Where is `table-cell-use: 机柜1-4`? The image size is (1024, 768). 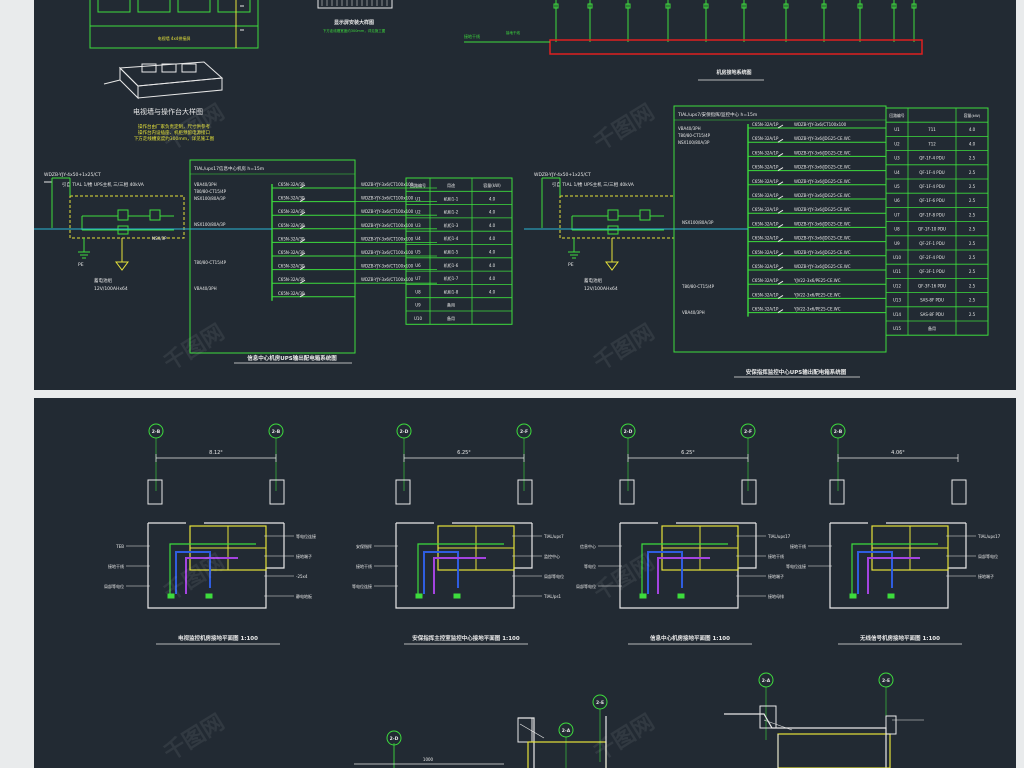 table-cell-use: 机柜1-4 is located at coordinates (451, 238).